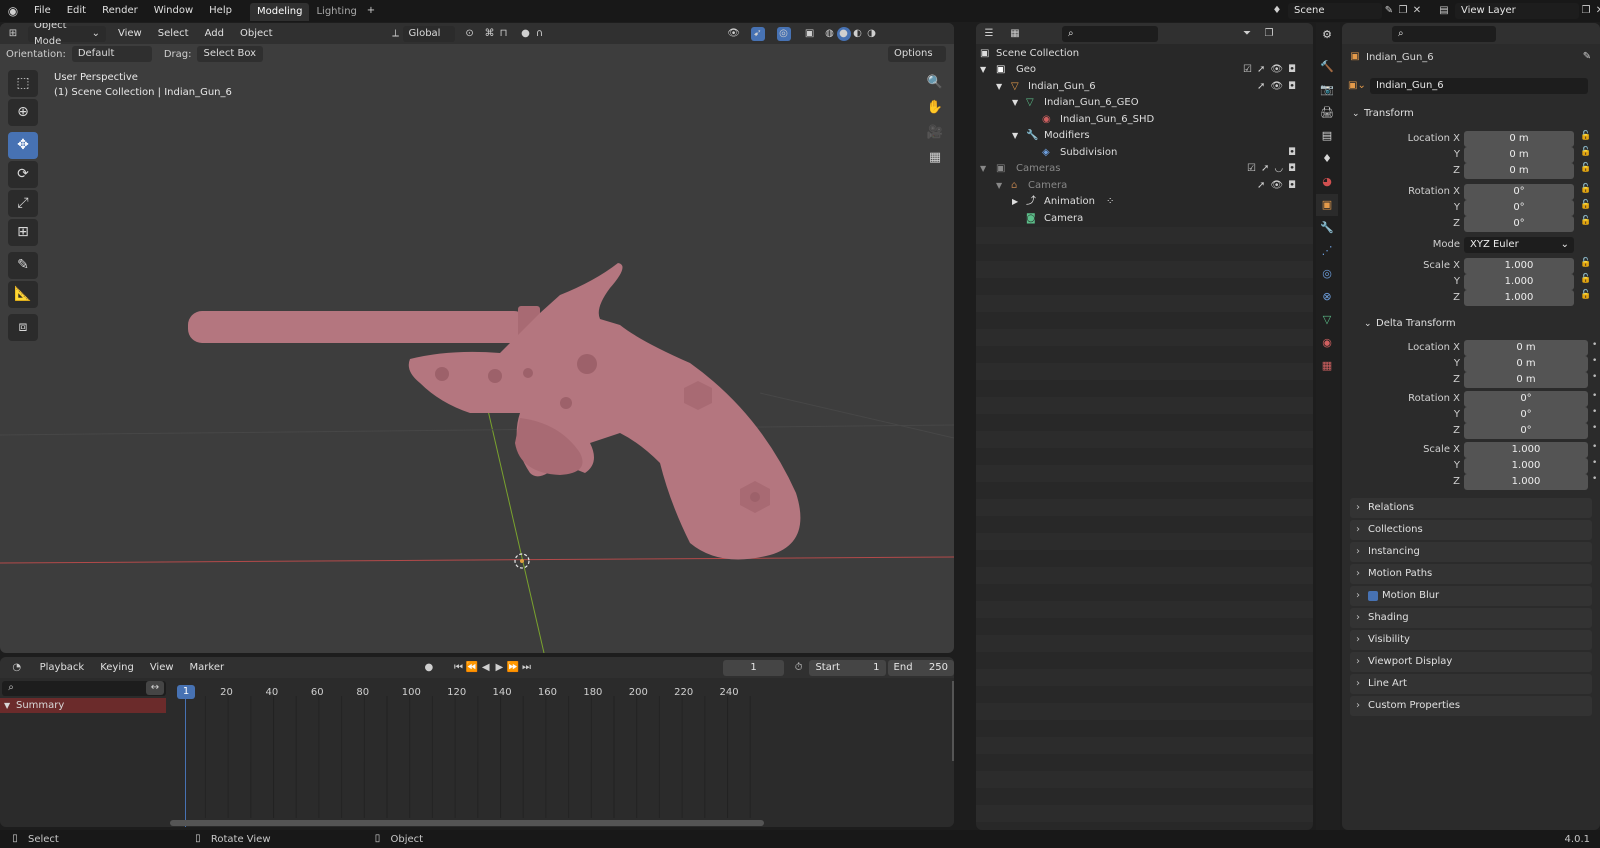 The image size is (1600, 848). I want to click on wireframe-shading-icon: ◍, so click(830, 34).